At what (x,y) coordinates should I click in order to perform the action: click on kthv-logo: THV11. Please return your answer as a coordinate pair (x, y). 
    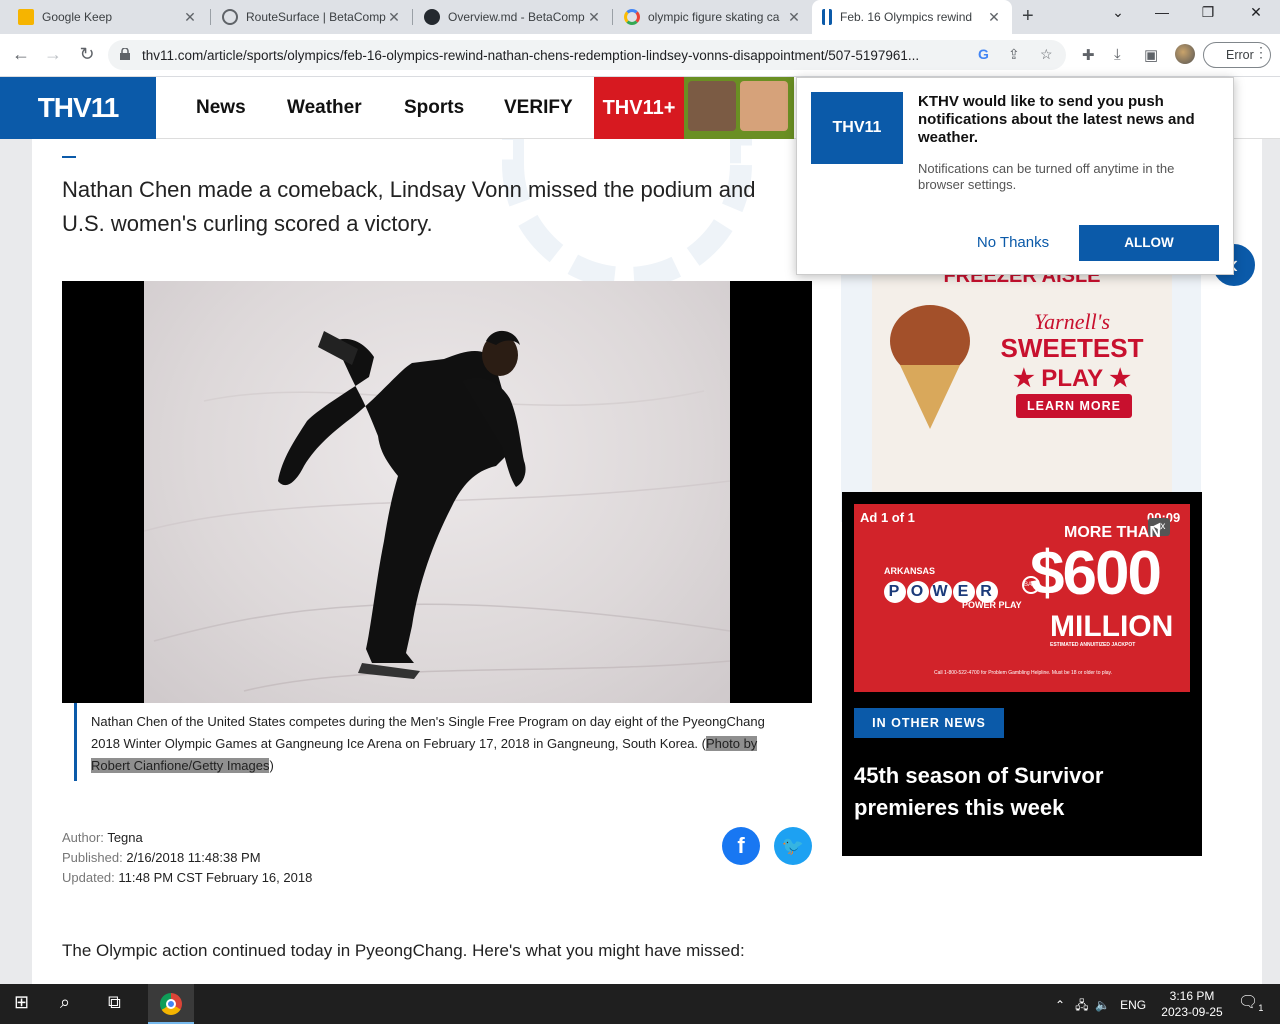
    Looking at the image, I should click on (857, 128).